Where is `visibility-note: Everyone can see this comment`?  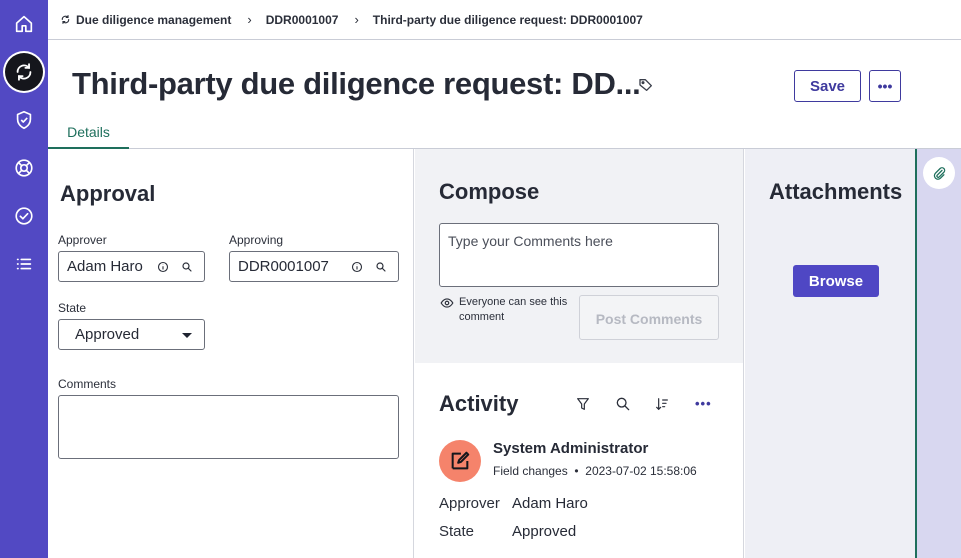
visibility-note: Everyone can see this comment is located at coordinates (513, 309).